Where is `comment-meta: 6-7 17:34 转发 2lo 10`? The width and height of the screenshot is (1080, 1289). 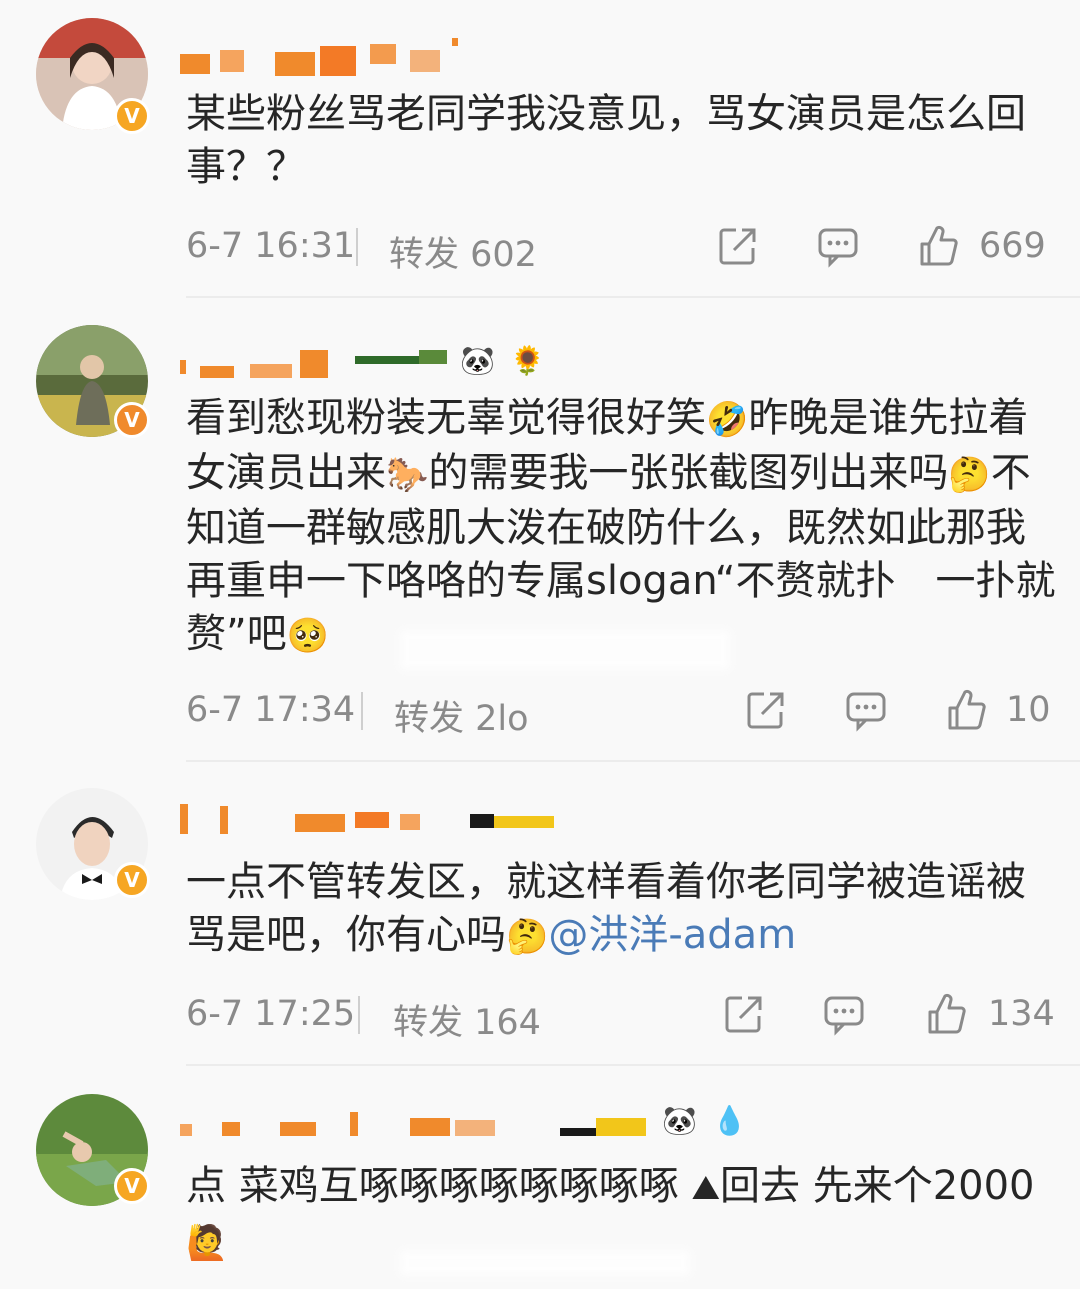 comment-meta: 6-7 17:34 转发 2lo 10 is located at coordinates (621, 711).